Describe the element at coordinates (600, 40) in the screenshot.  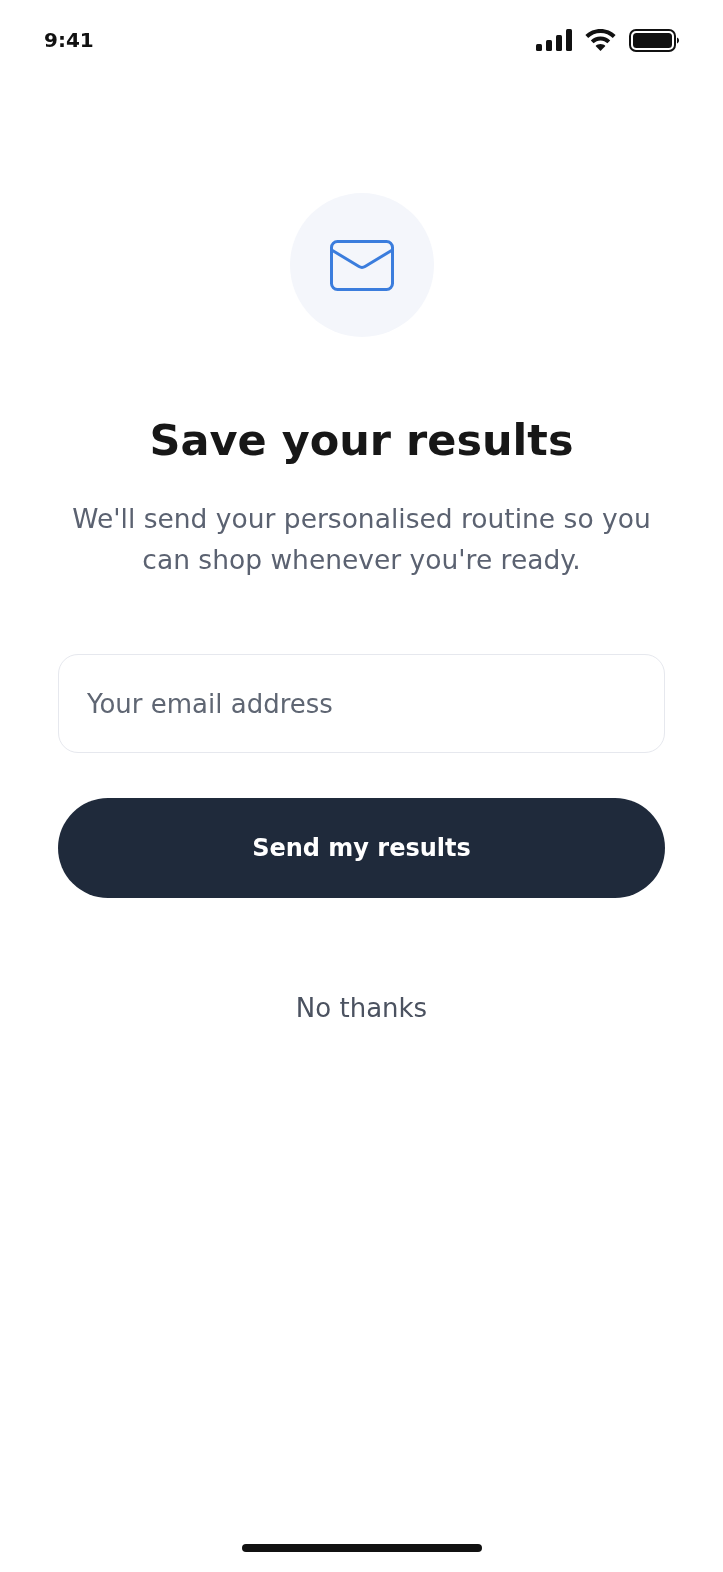
I see `wifi-icon` at that location.